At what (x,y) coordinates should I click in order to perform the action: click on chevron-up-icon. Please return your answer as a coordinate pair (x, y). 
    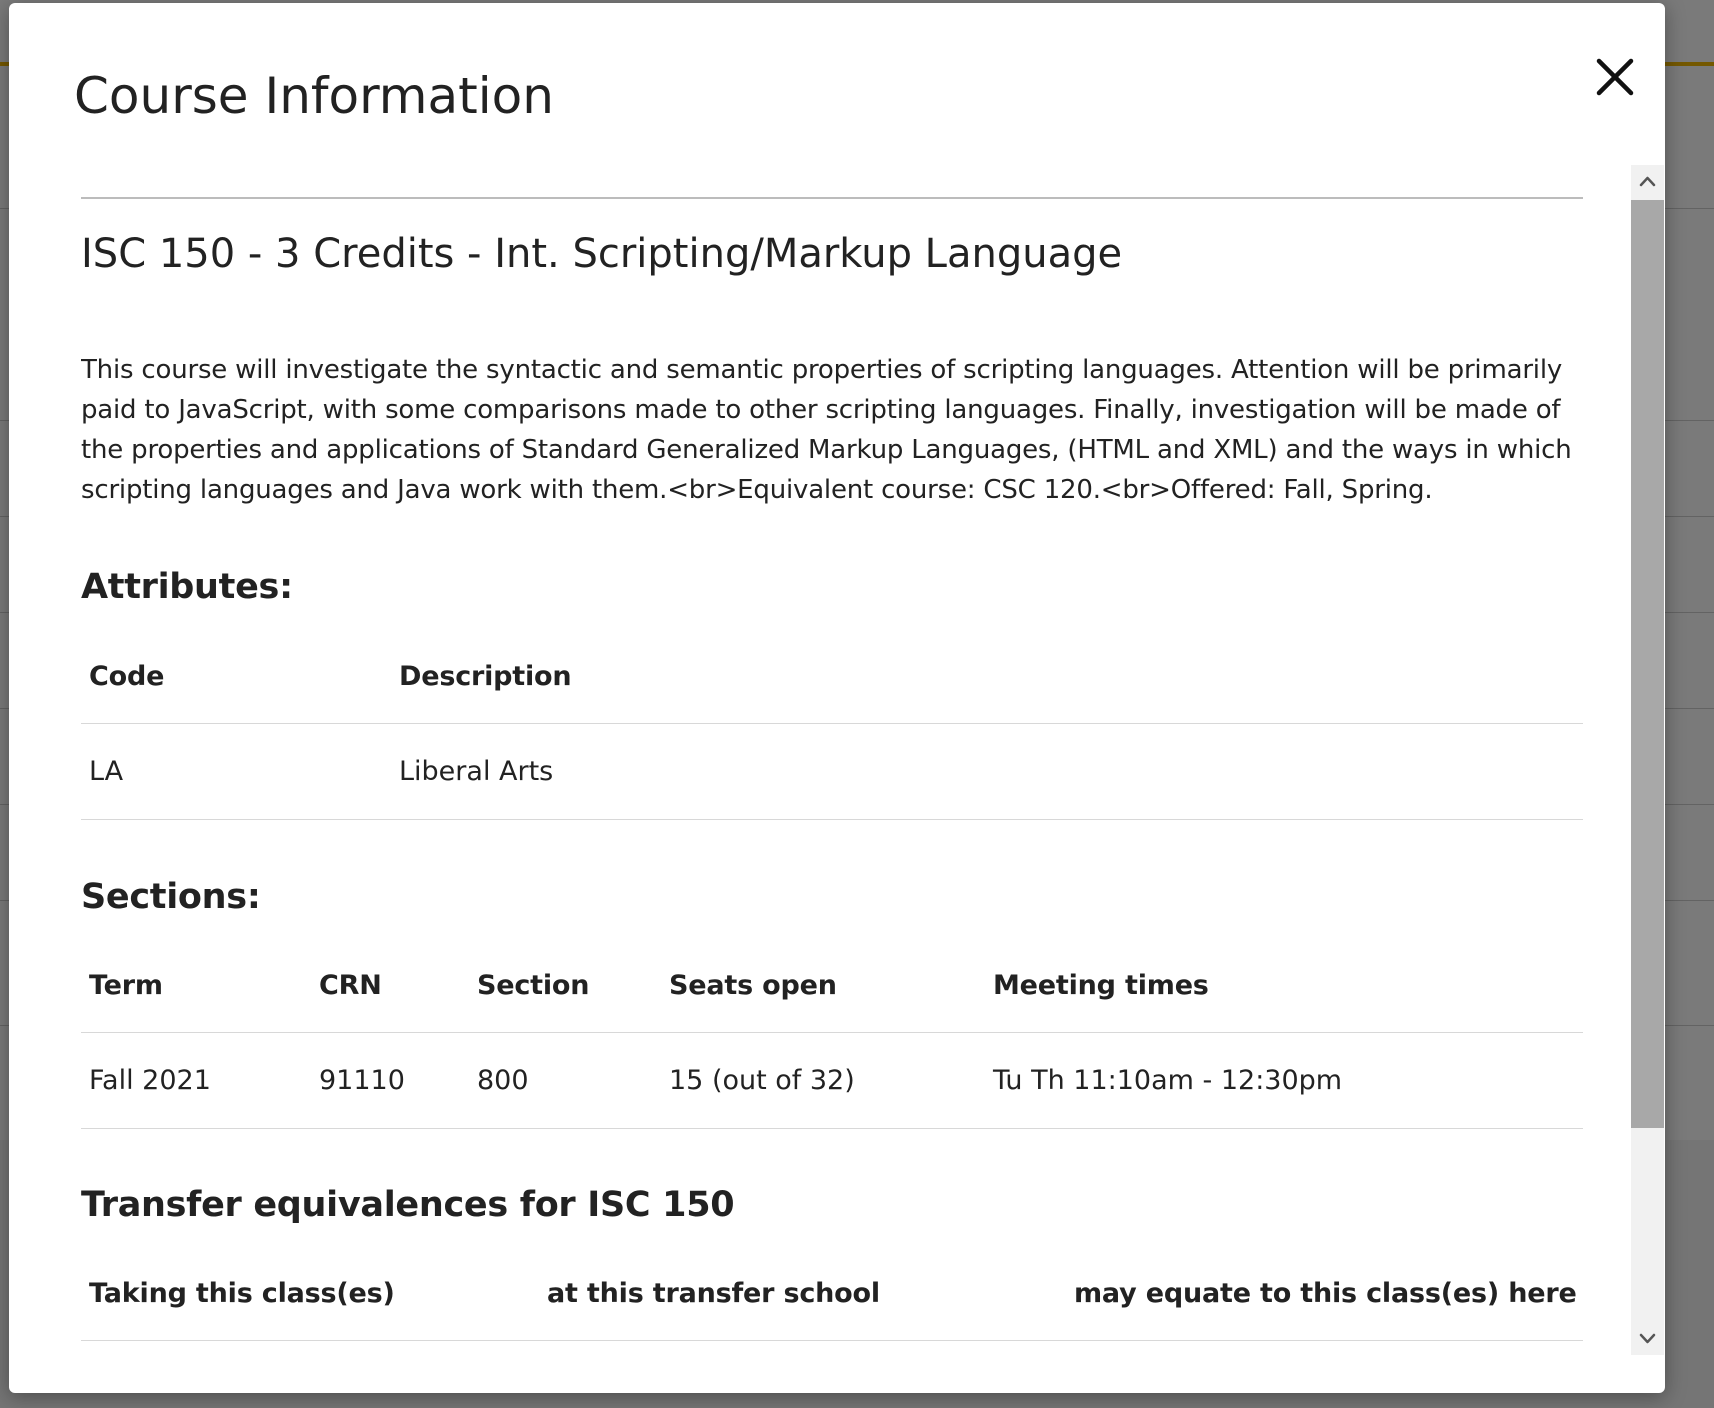
    Looking at the image, I should click on (1647, 181).